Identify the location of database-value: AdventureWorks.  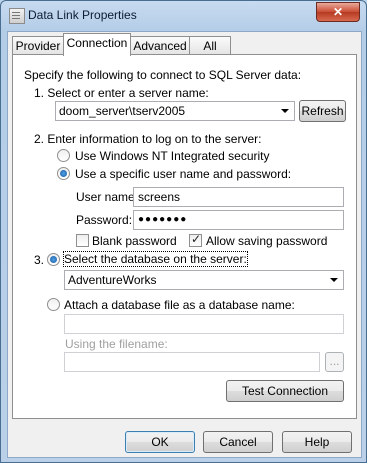
(112, 280).